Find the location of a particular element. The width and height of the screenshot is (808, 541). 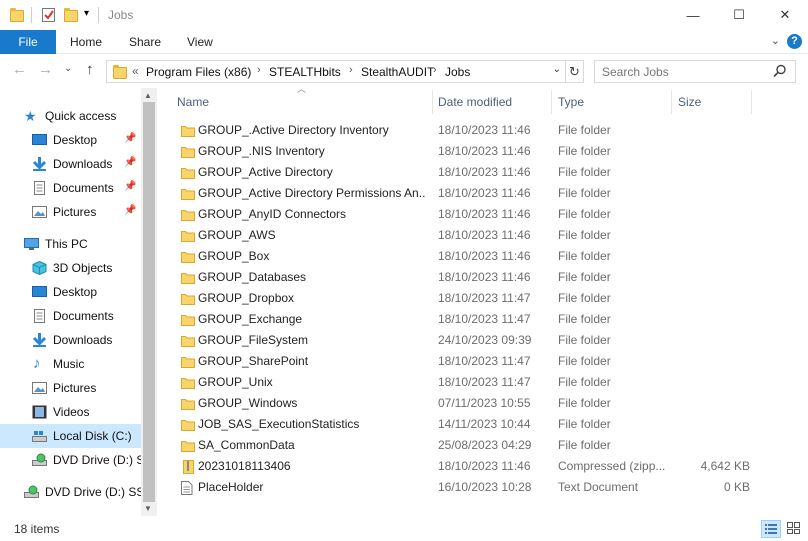

sidebar-item-dvd-drive-root: DVD Drive (D:) SSS is located at coordinates (76, 492).